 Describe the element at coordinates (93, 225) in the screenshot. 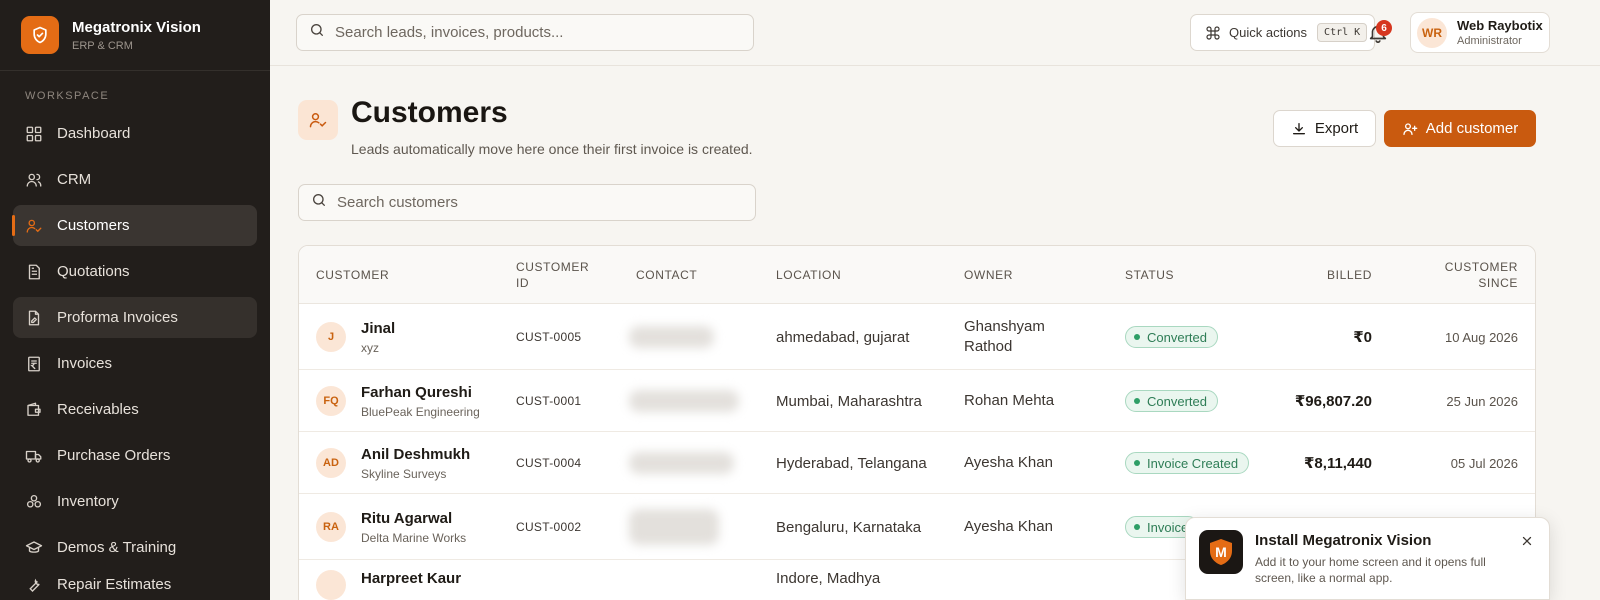

I see `sidebar-item-label: Customers` at that location.